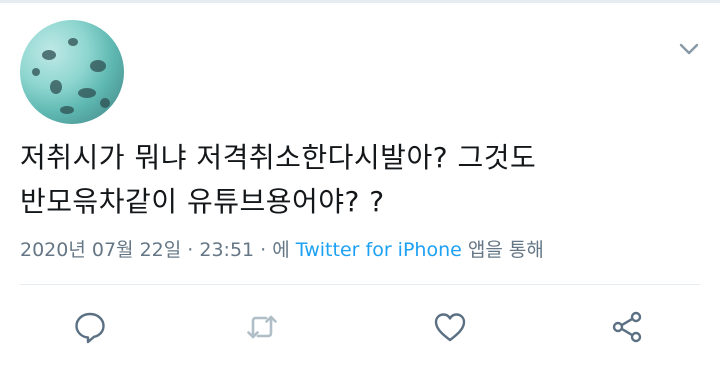 The height and width of the screenshot is (369, 720). I want to click on tweet-date: 2020년 07월 22일, so click(100, 250).